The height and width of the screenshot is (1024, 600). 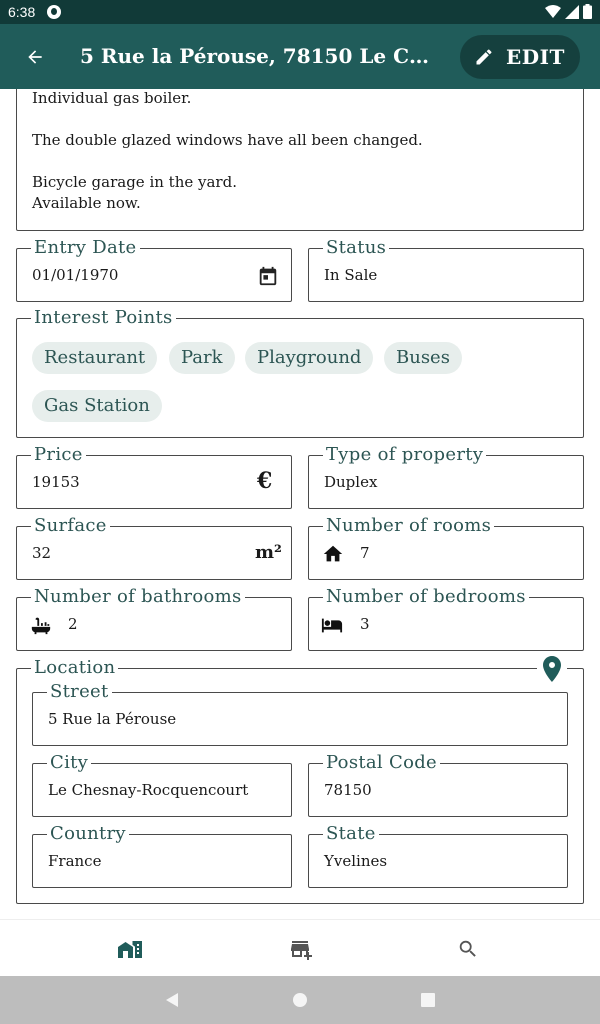 I want to click on city-field: City Le Chesnay-Rocquencourt, so click(x=162, y=784).